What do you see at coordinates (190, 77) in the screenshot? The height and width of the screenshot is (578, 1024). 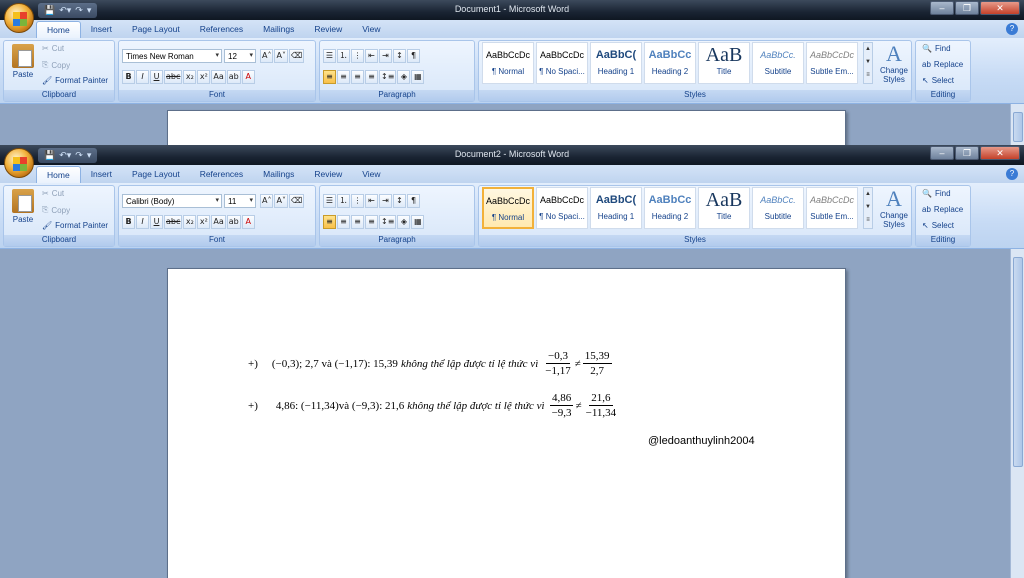 I see `subscript-button: x₂` at bounding box center [190, 77].